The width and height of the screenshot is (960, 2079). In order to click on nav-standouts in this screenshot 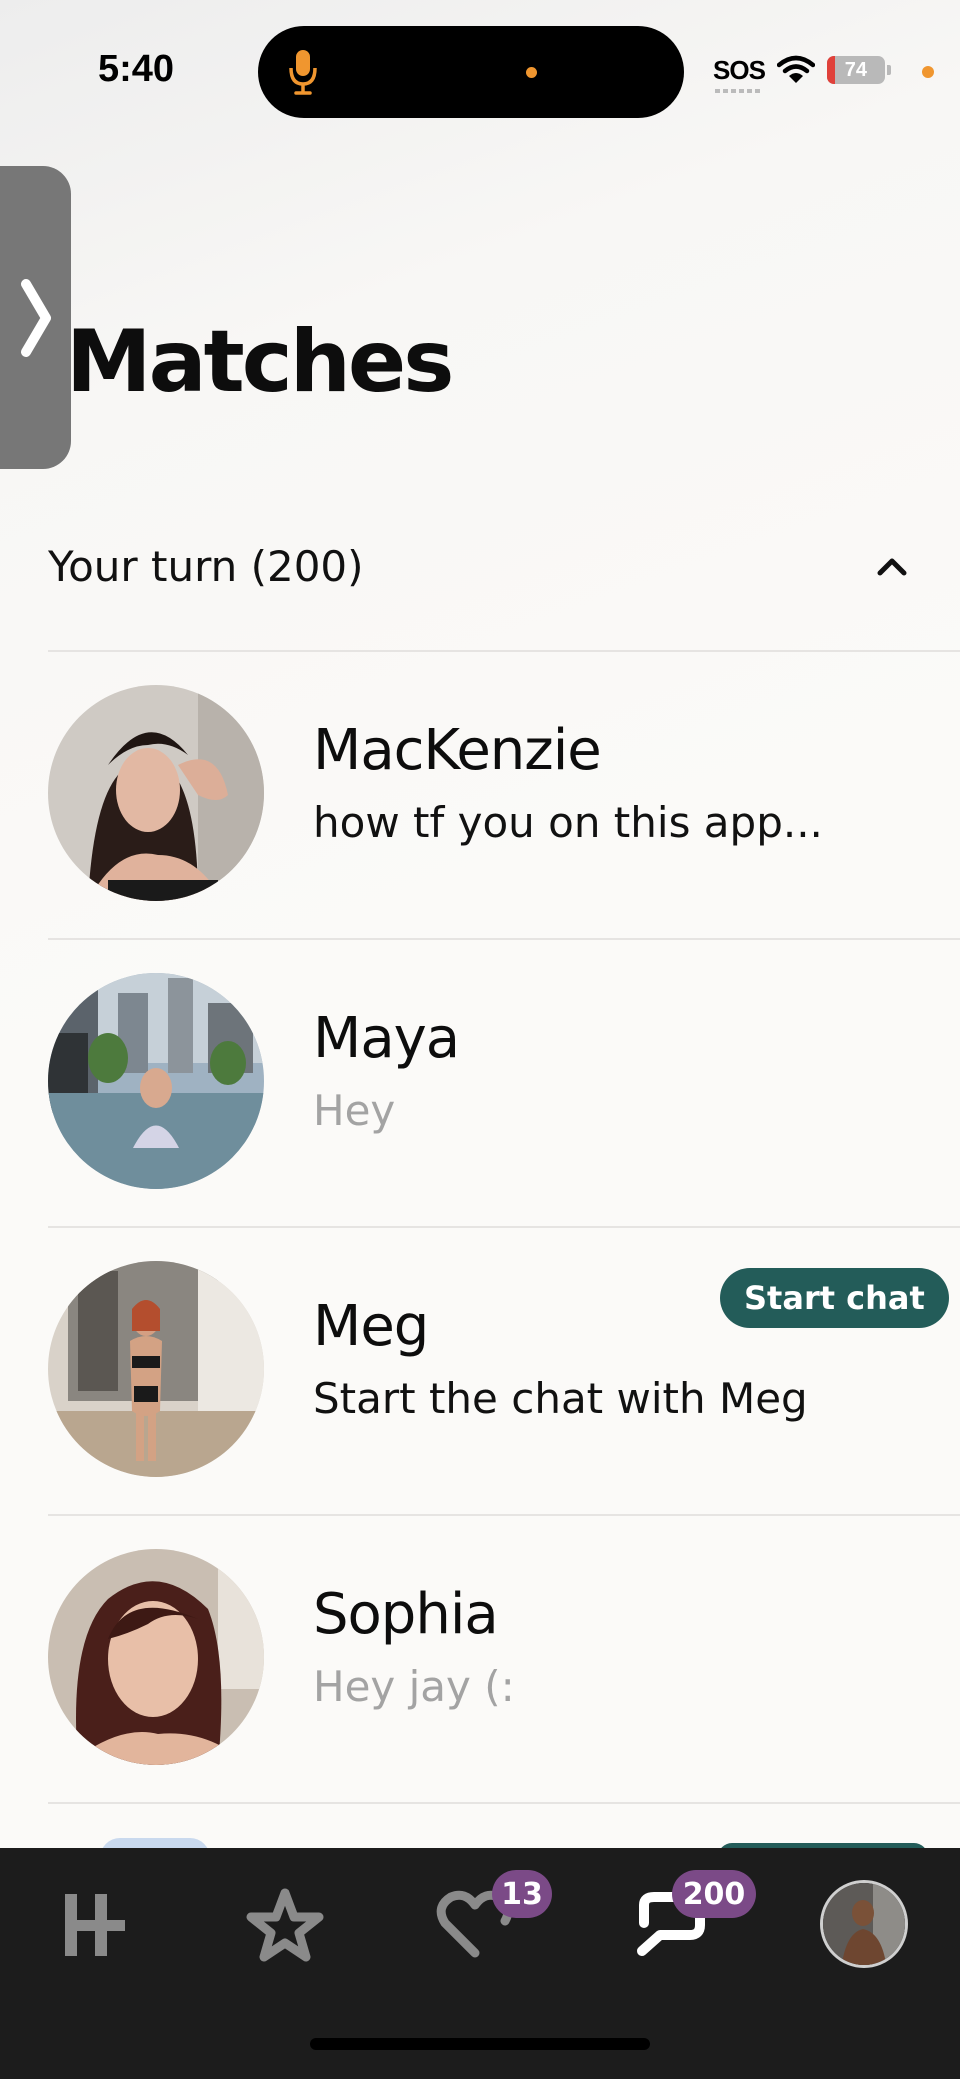, I will do `click(285, 1925)`.